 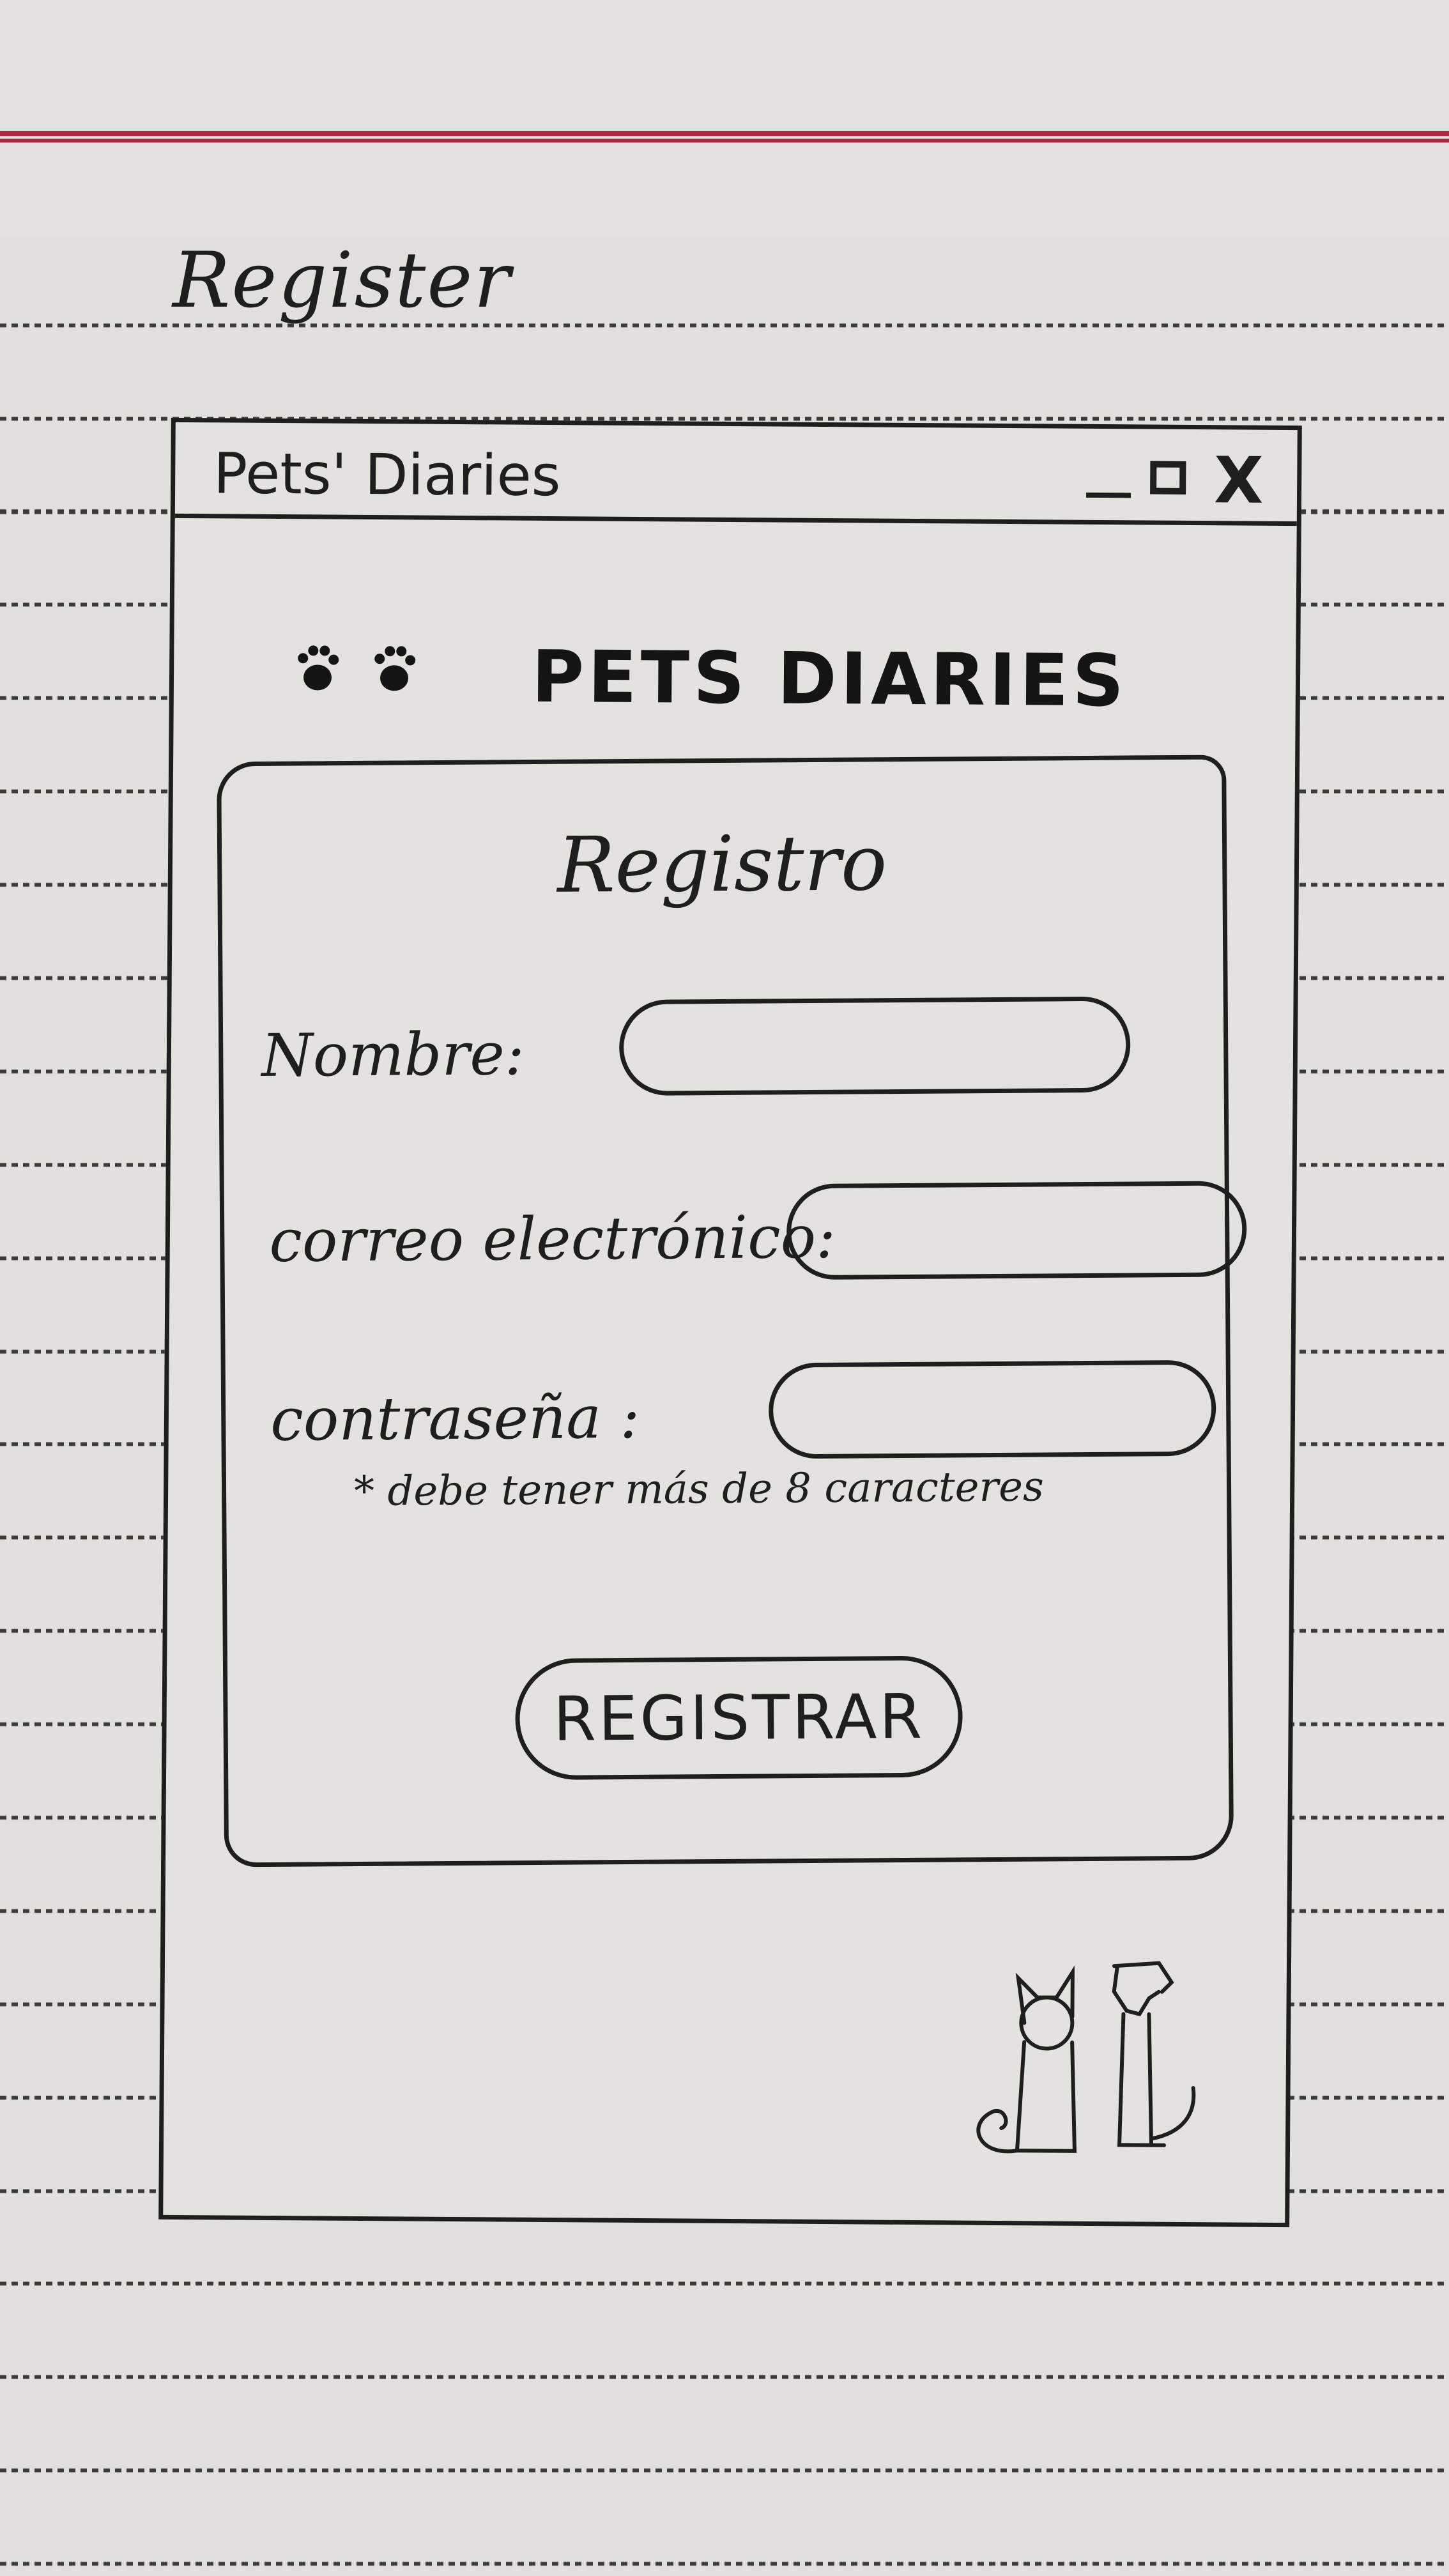 I want to click on password-label: contraseña :, so click(x=455, y=1418).